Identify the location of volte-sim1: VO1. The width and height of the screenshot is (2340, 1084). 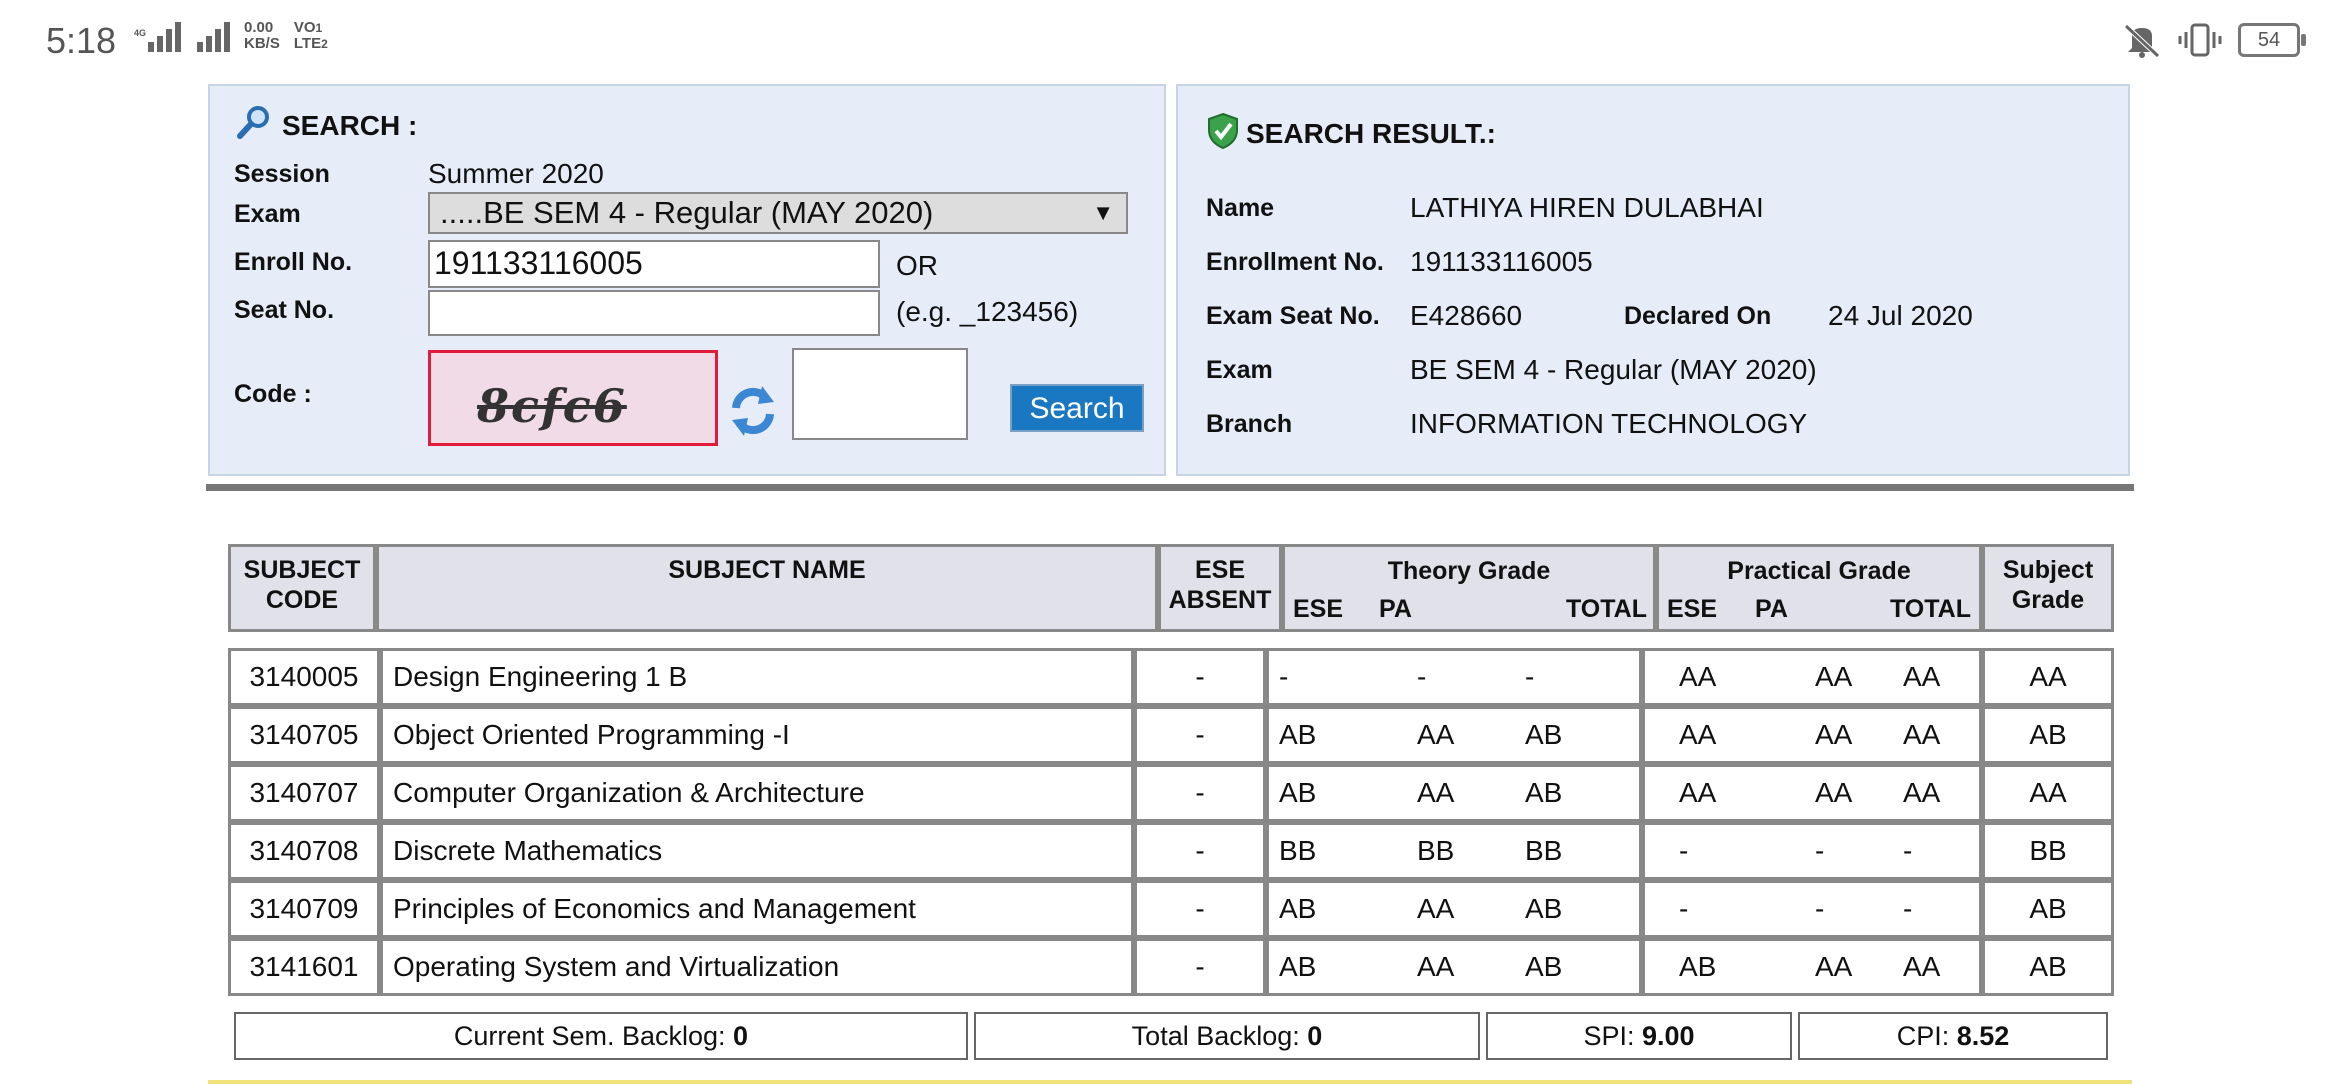
(311, 28).